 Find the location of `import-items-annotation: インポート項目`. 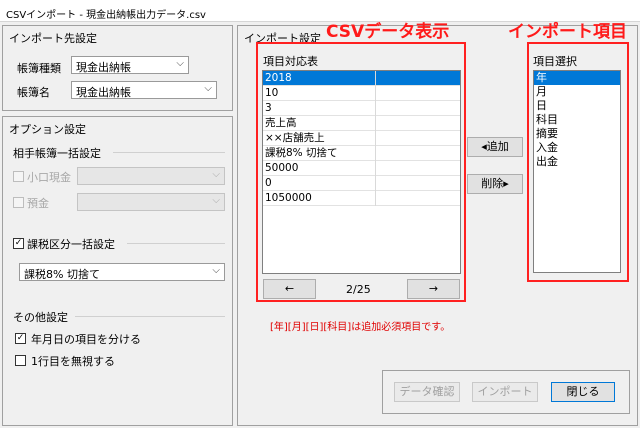

import-items-annotation: インポート項目 is located at coordinates (567, 32).